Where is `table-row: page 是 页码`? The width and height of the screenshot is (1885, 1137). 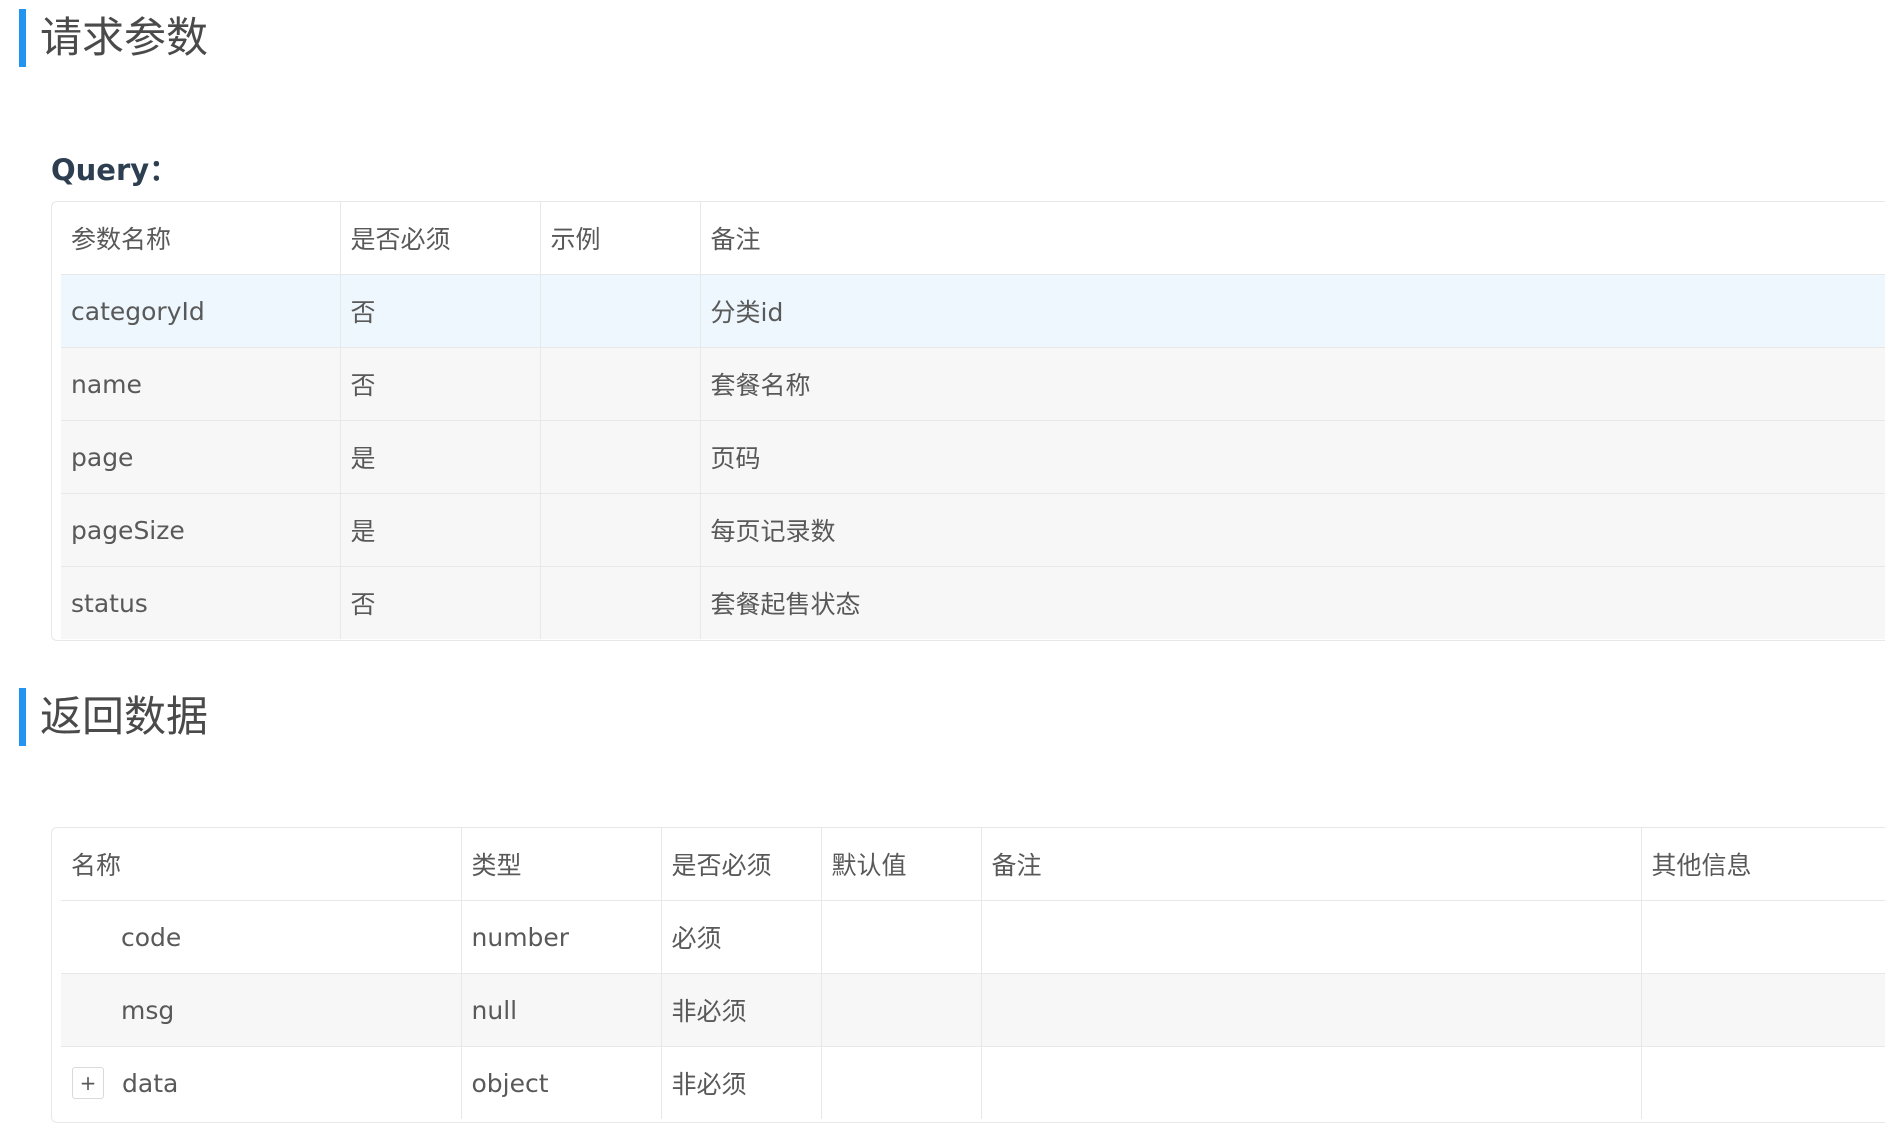 table-row: page 是 页码 is located at coordinates (973, 457).